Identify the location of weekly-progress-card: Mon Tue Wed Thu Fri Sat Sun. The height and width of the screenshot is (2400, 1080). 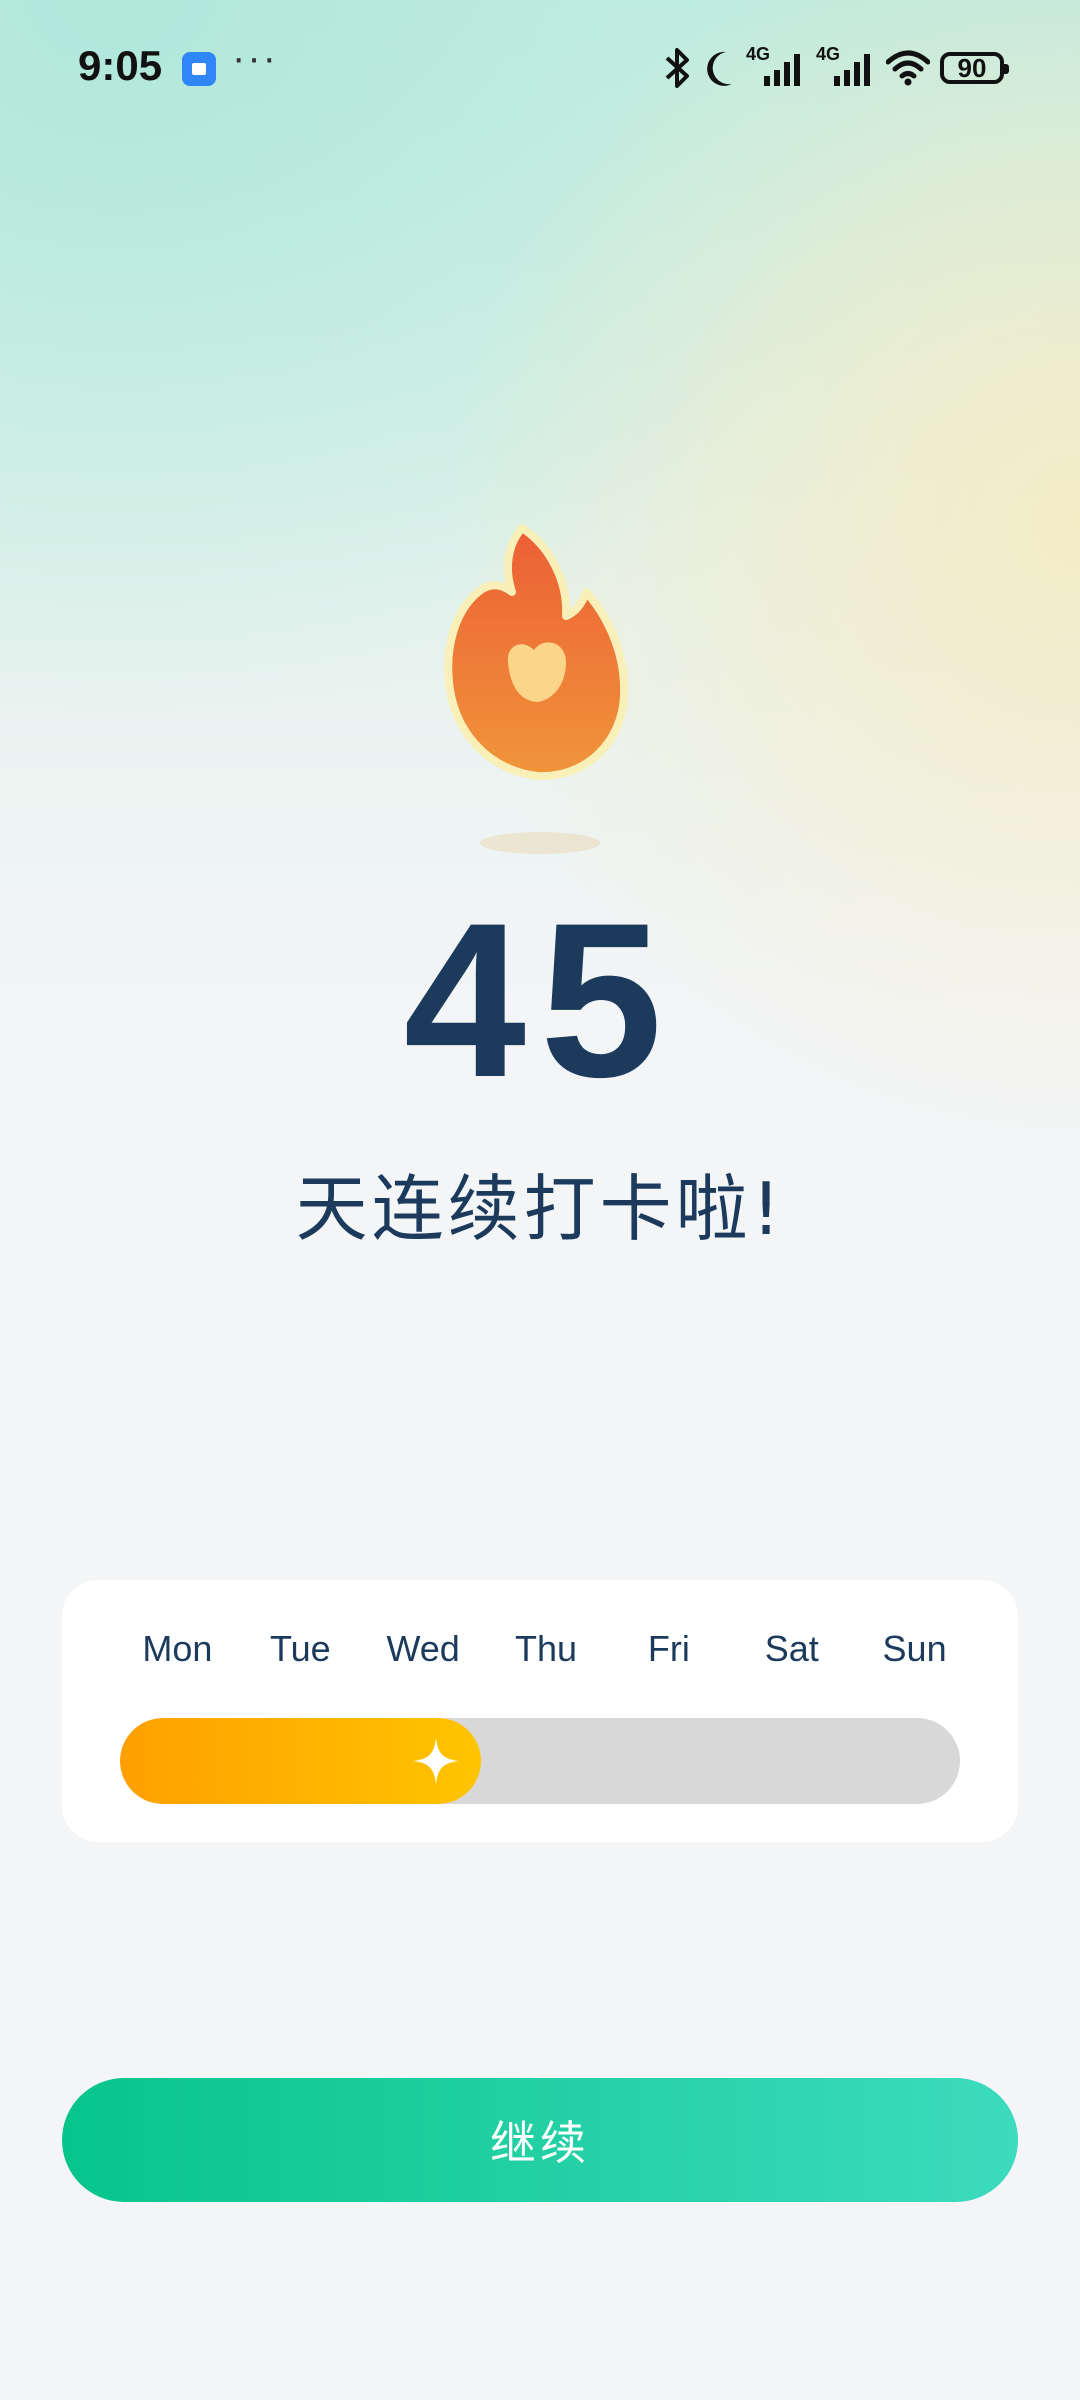
(540, 1711).